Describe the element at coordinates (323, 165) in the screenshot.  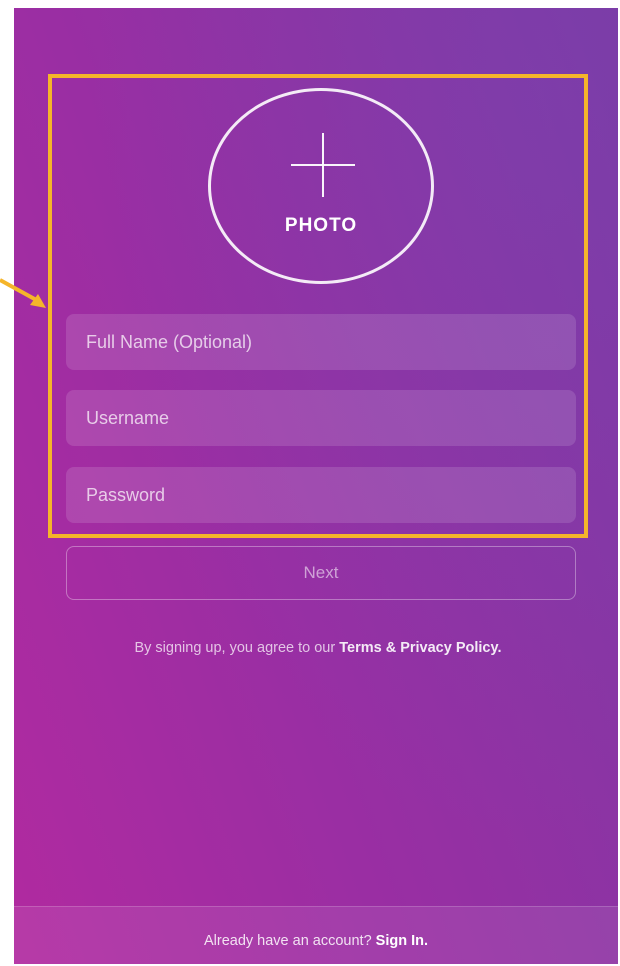
I see `plus-icon` at that location.